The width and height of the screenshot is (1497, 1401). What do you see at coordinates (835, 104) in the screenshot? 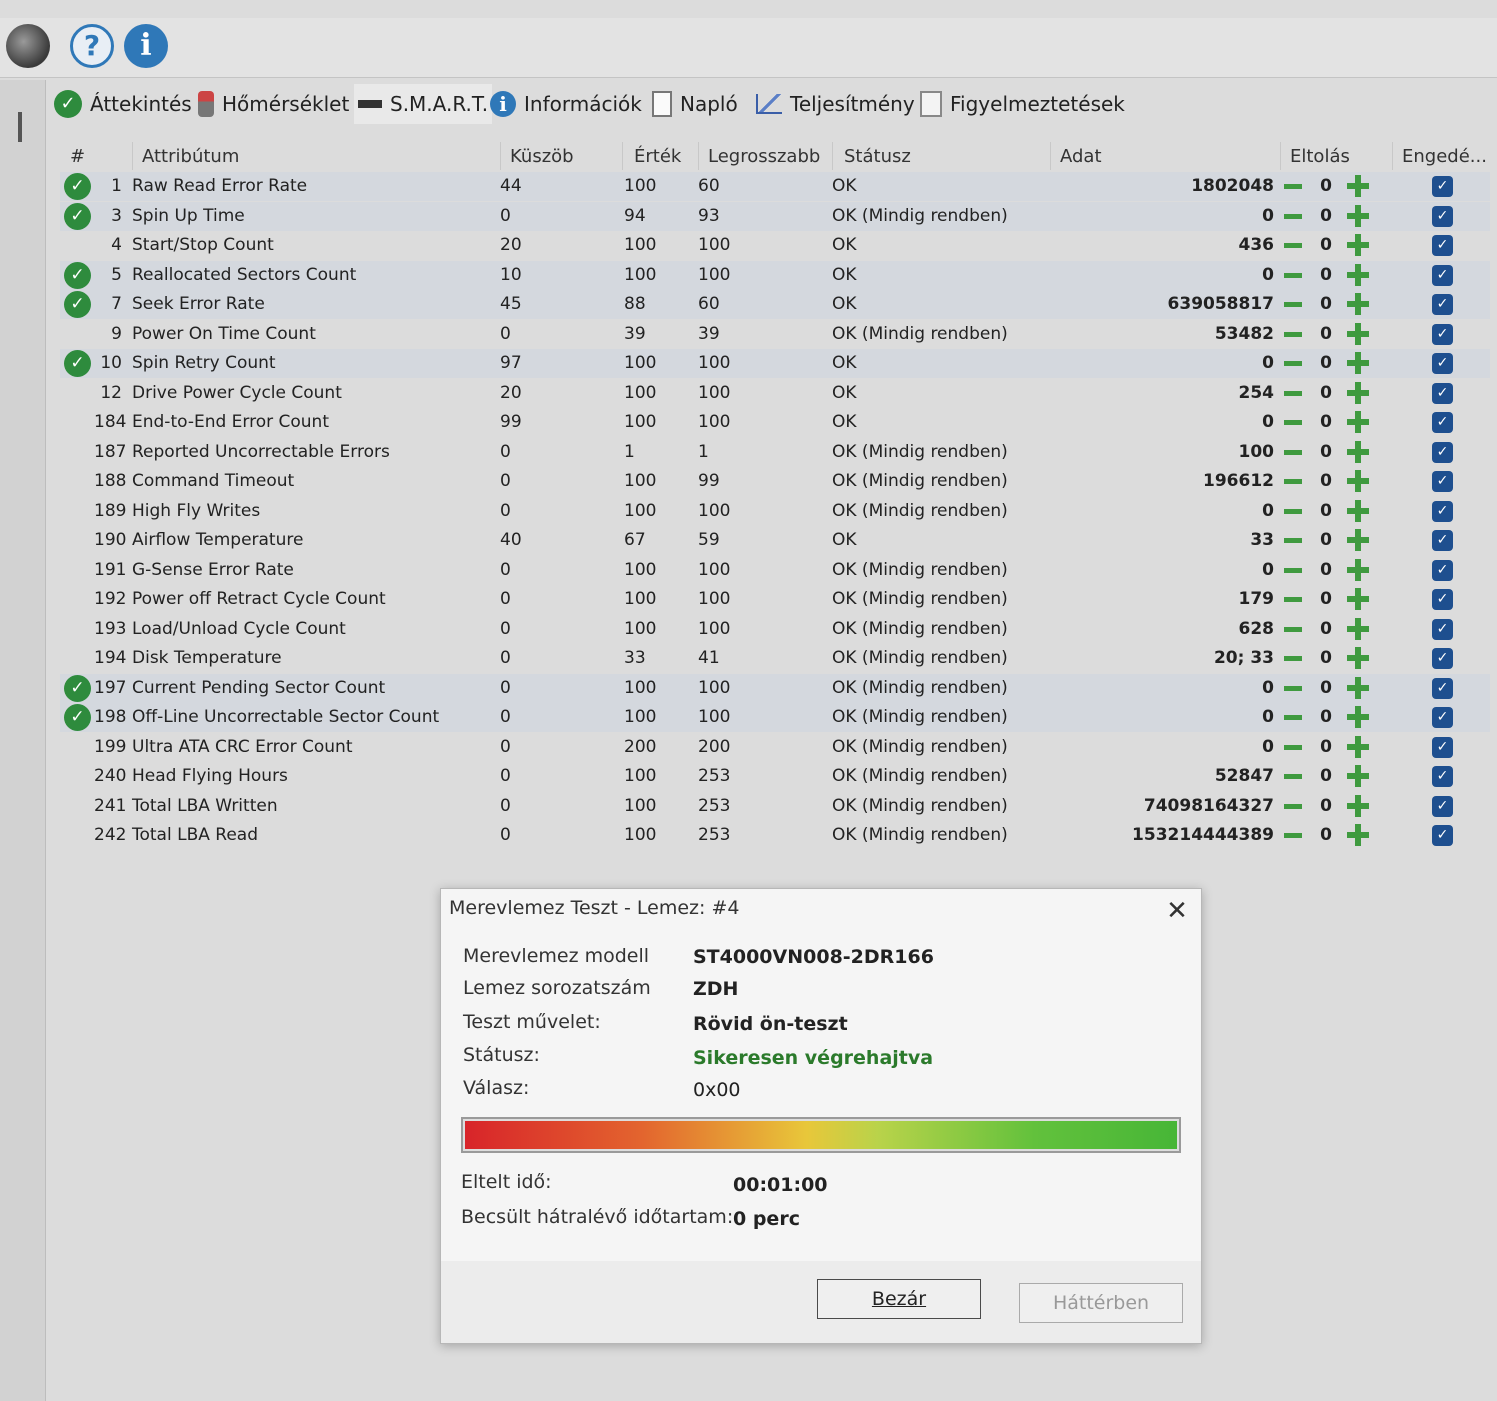
I see `tab-performance: Teljesítmény` at bounding box center [835, 104].